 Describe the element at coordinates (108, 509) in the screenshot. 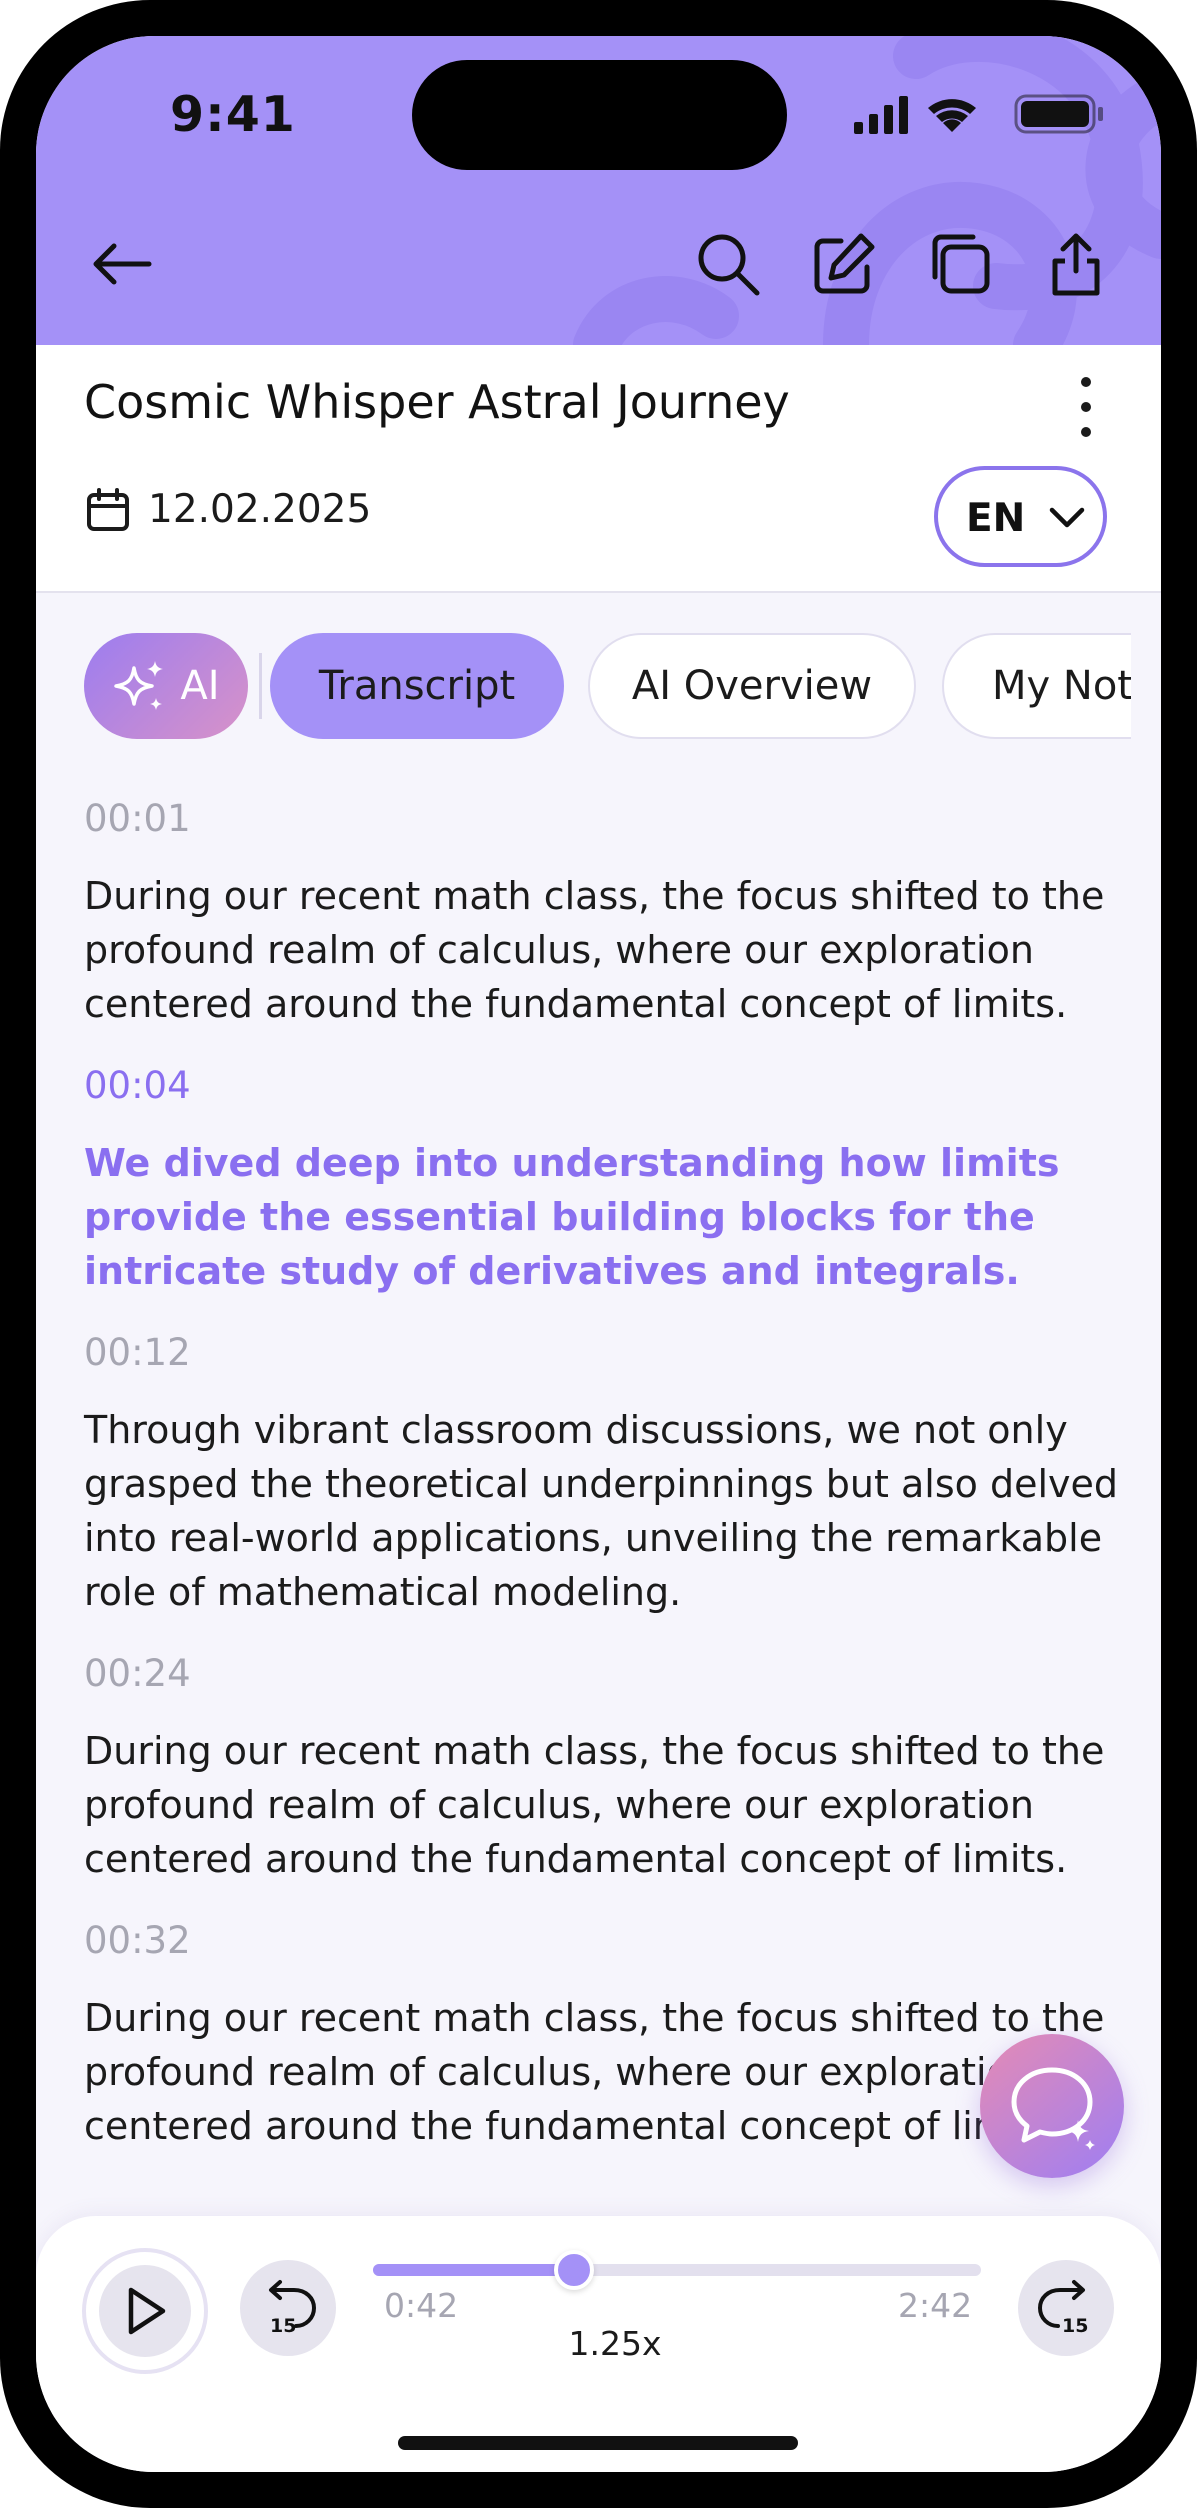

I see `calendar-icon` at that location.